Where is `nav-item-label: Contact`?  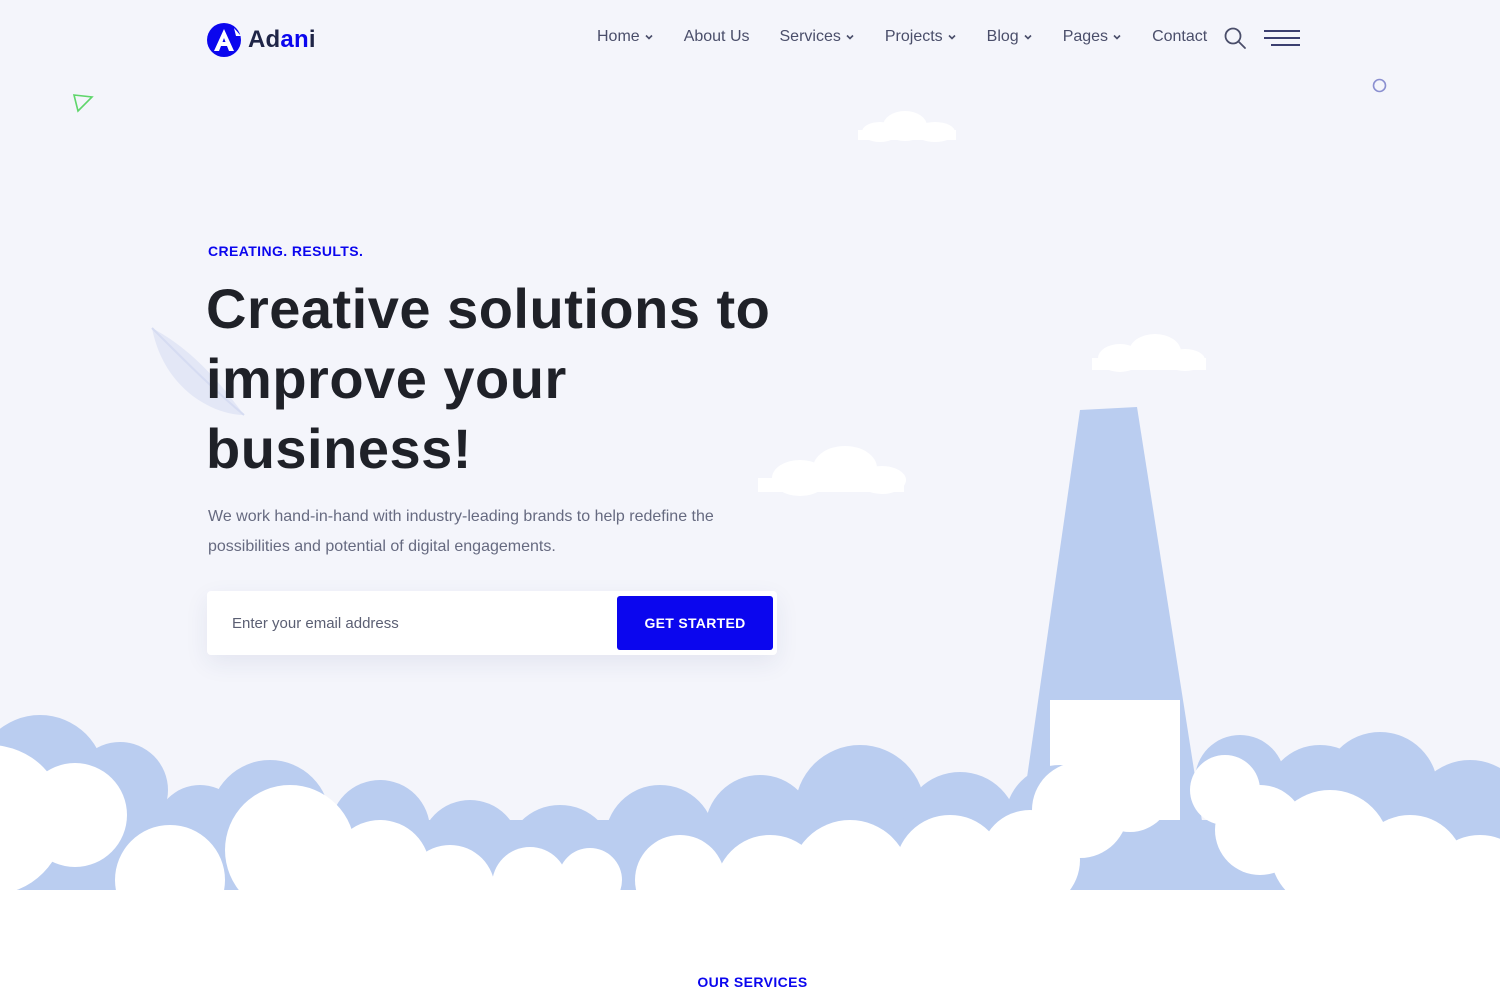 nav-item-label: Contact is located at coordinates (1180, 36).